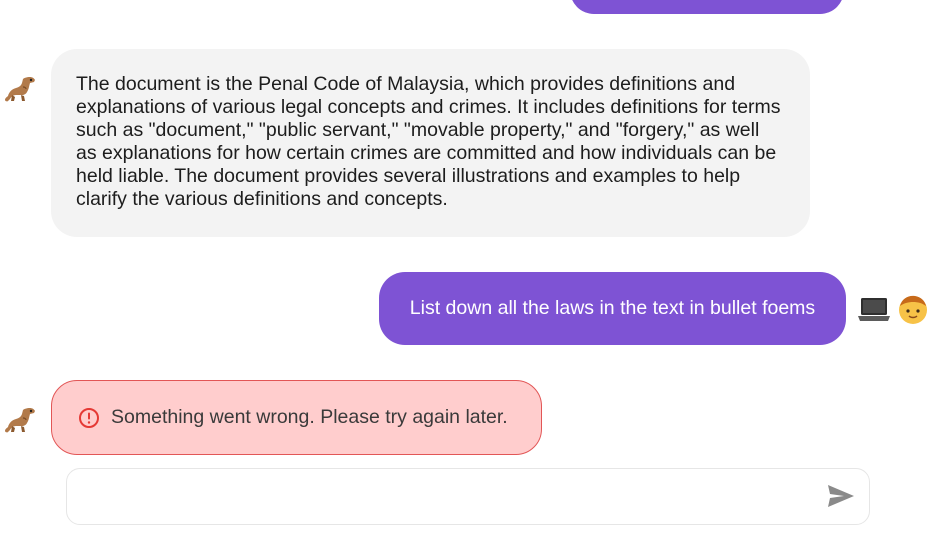 This screenshot has height=536, width=944. I want to click on laptop-emoji-icon, so click(874, 311).